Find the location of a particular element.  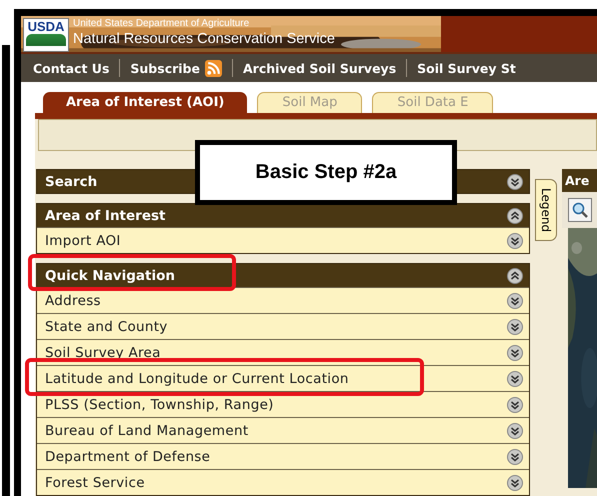

row-label: Latitude and Longitude or Current Location is located at coordinates (197, 378).